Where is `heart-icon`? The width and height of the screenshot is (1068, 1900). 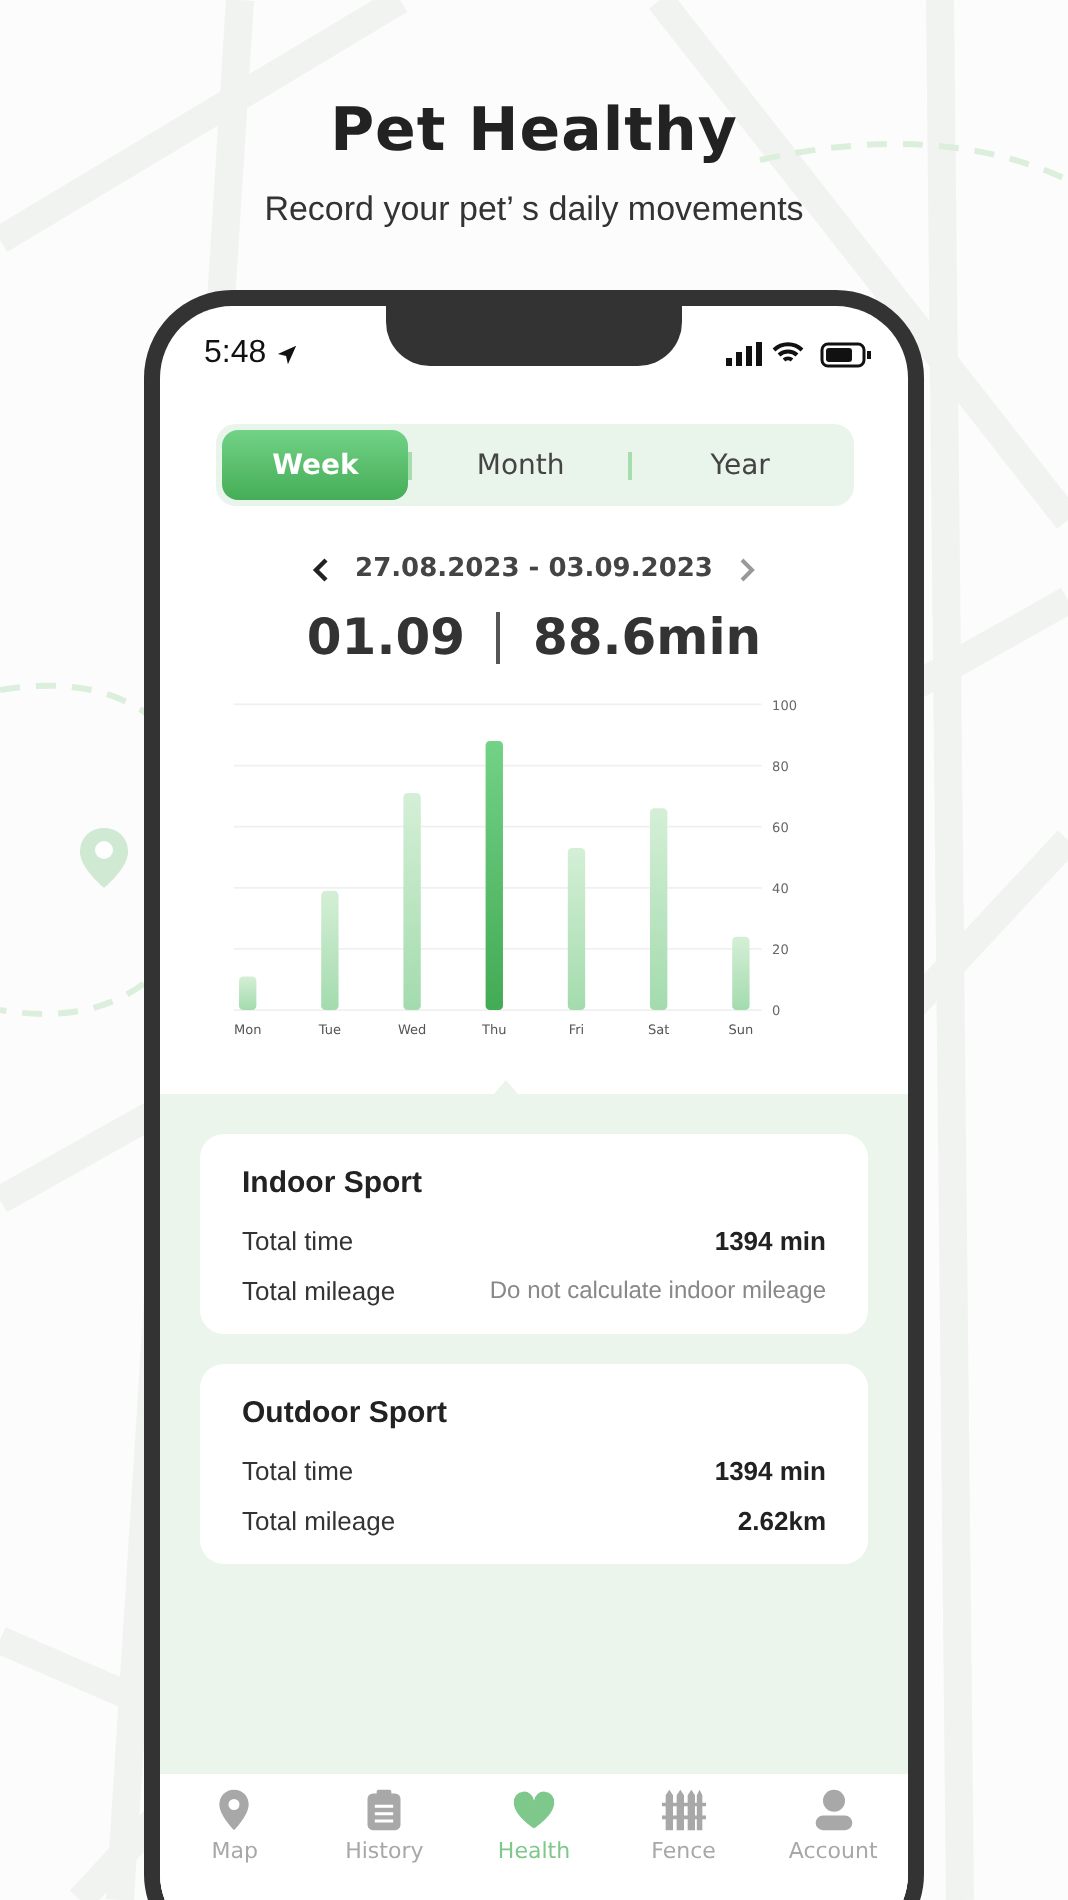
heart-icon is located at coordinates (533, 1810).